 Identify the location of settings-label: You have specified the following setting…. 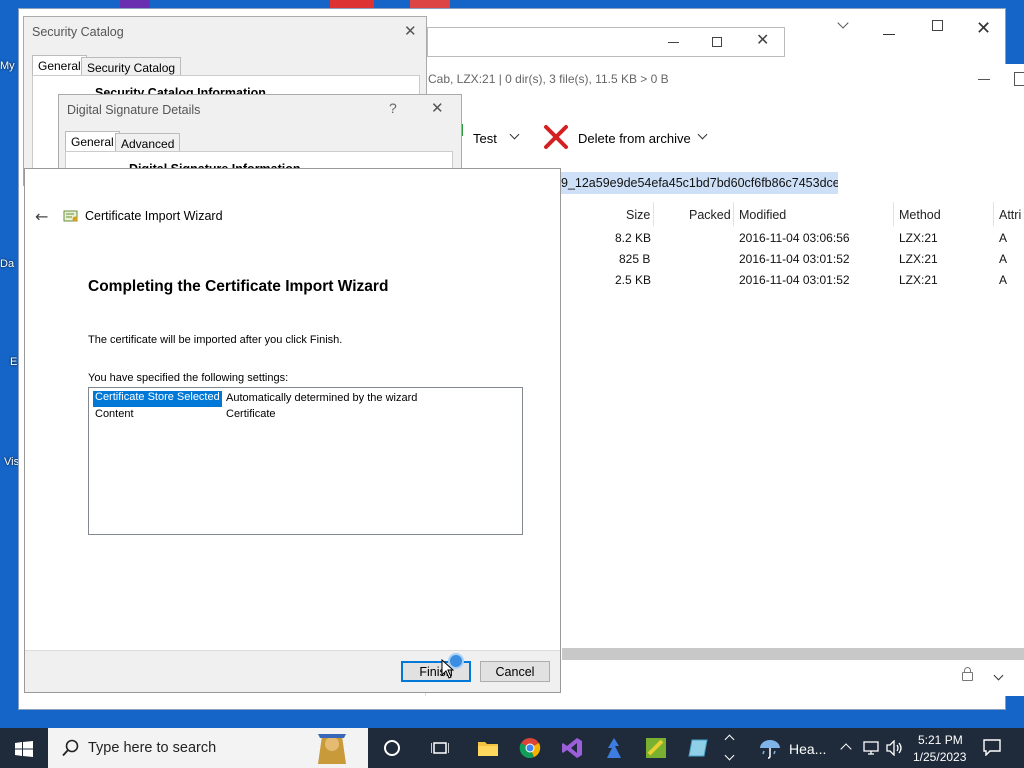
(188, 378).